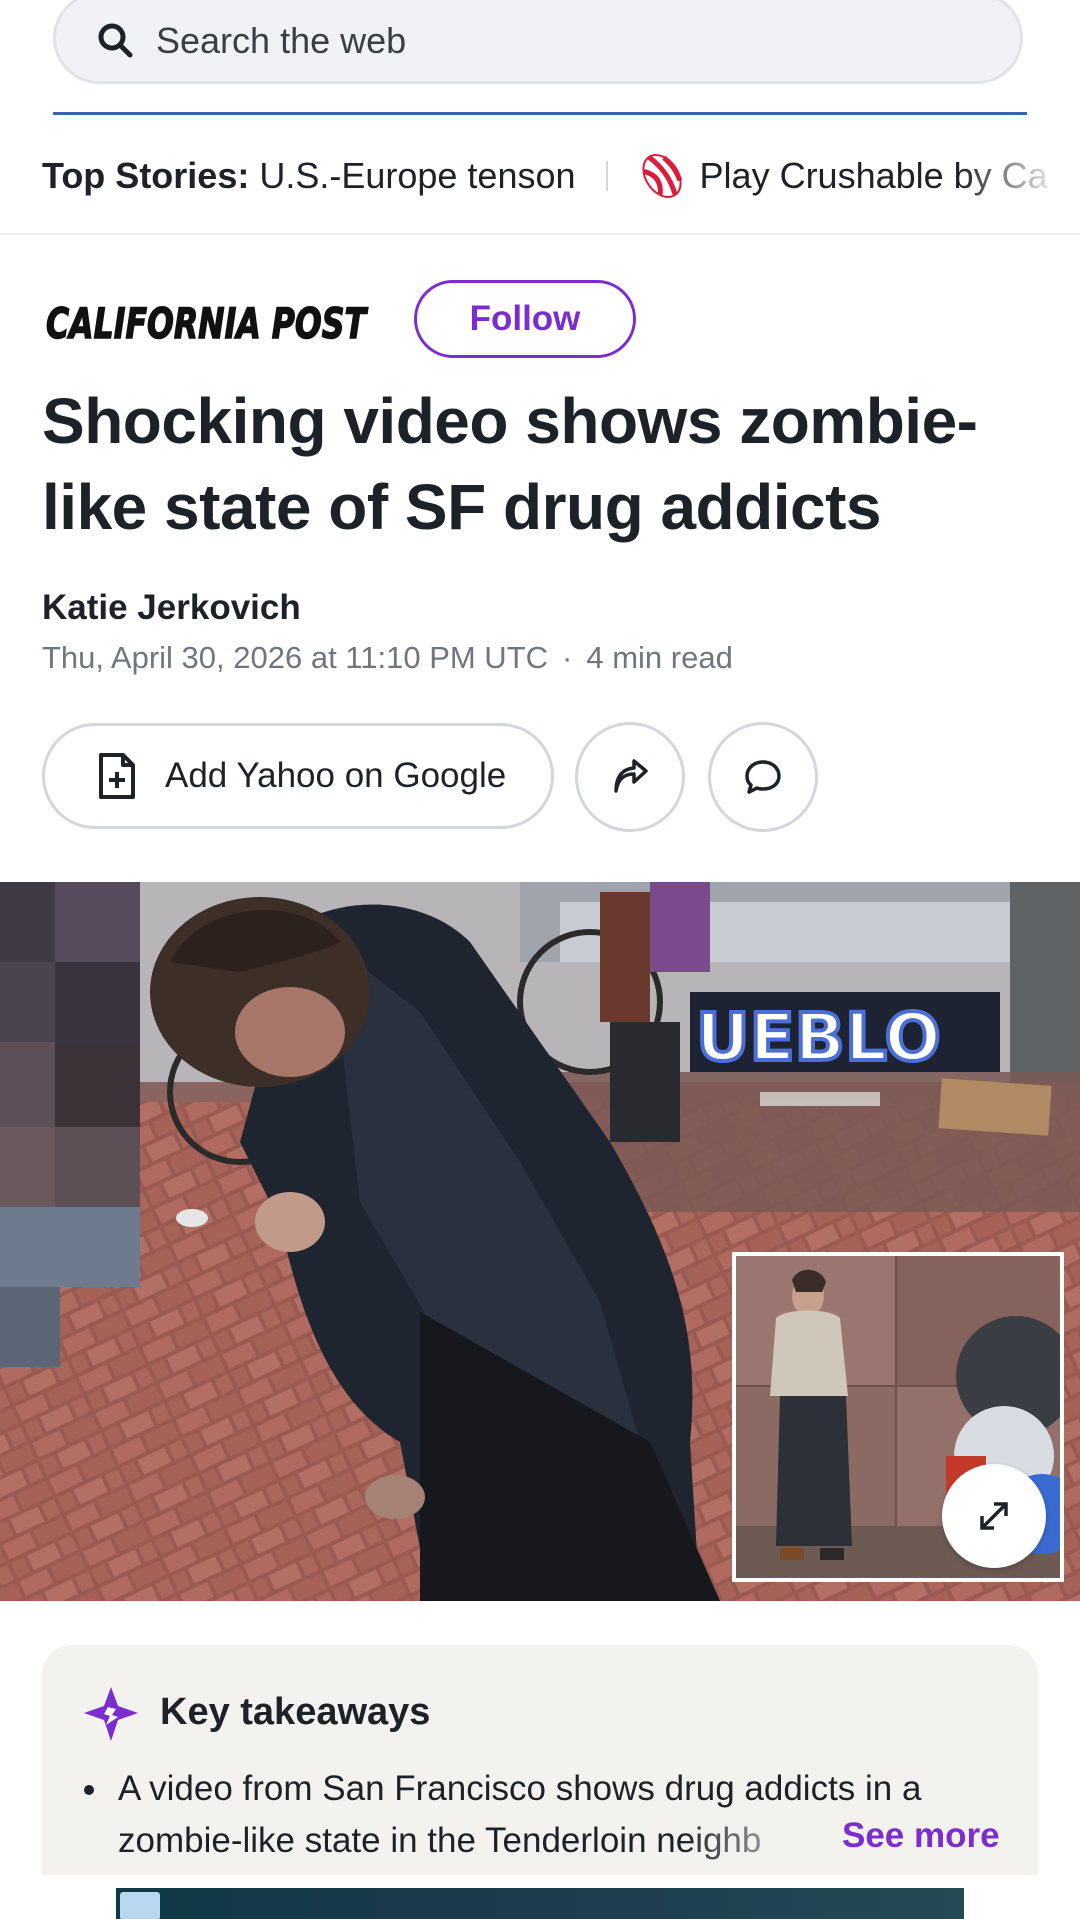  I want to click on search-bar, so click(538, 42).